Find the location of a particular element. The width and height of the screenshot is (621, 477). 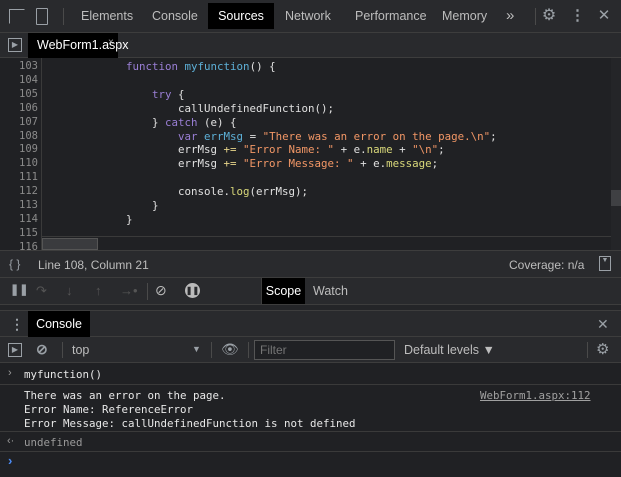

code-token: try is located at coordinates (162, 94).